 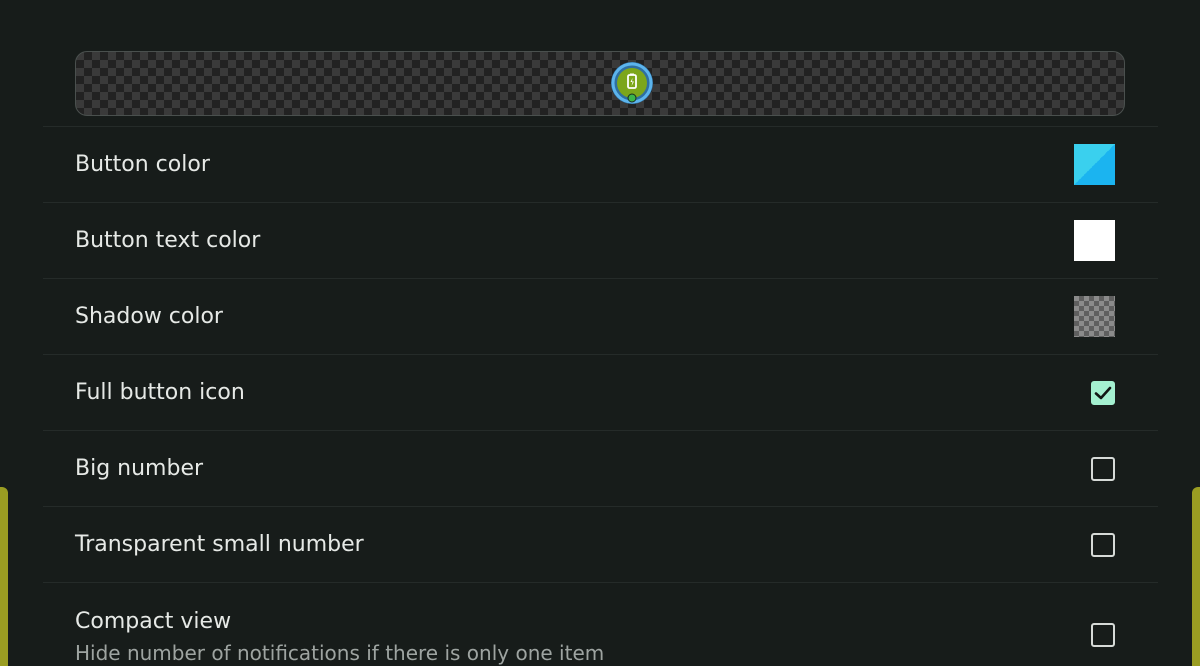 I want to click on button-preview-transparent-area, so click(x=600, y=83).